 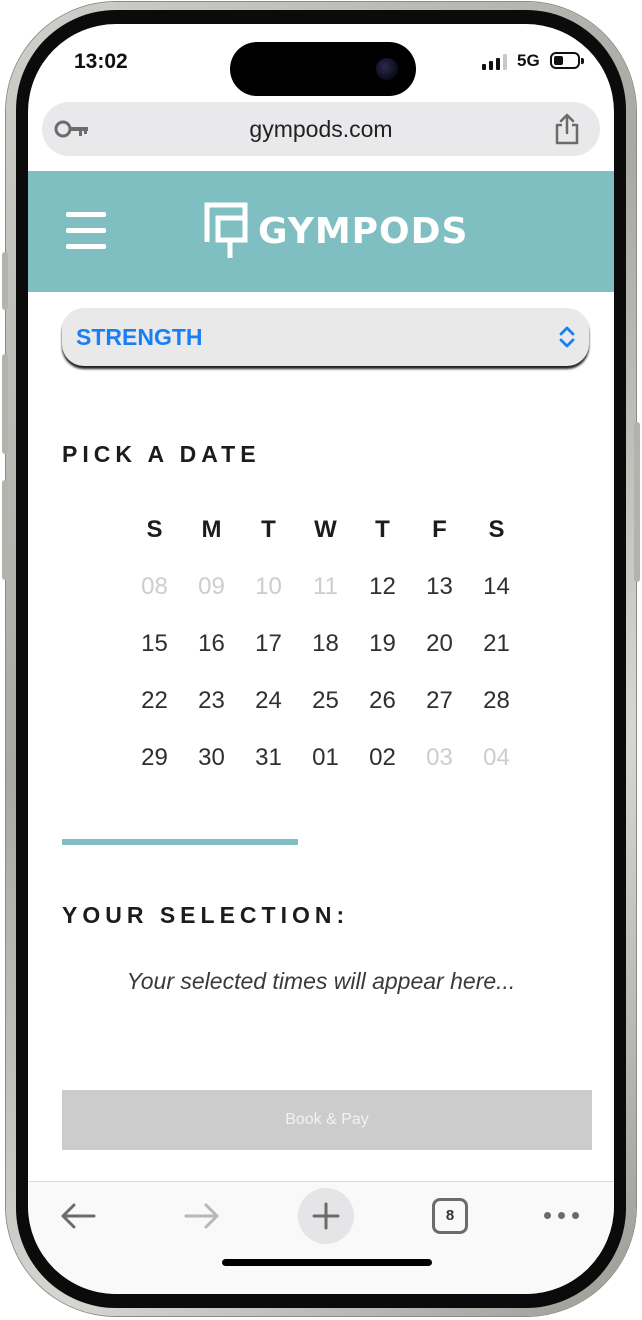 I want to click on weekday-label: W, so click(x=325, y=529).